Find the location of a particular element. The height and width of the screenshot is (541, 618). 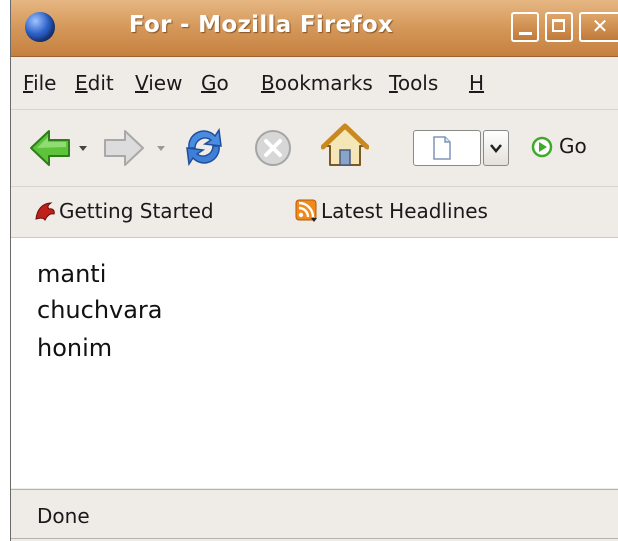

rss-feed-icon is located at coordinates (306, 210).